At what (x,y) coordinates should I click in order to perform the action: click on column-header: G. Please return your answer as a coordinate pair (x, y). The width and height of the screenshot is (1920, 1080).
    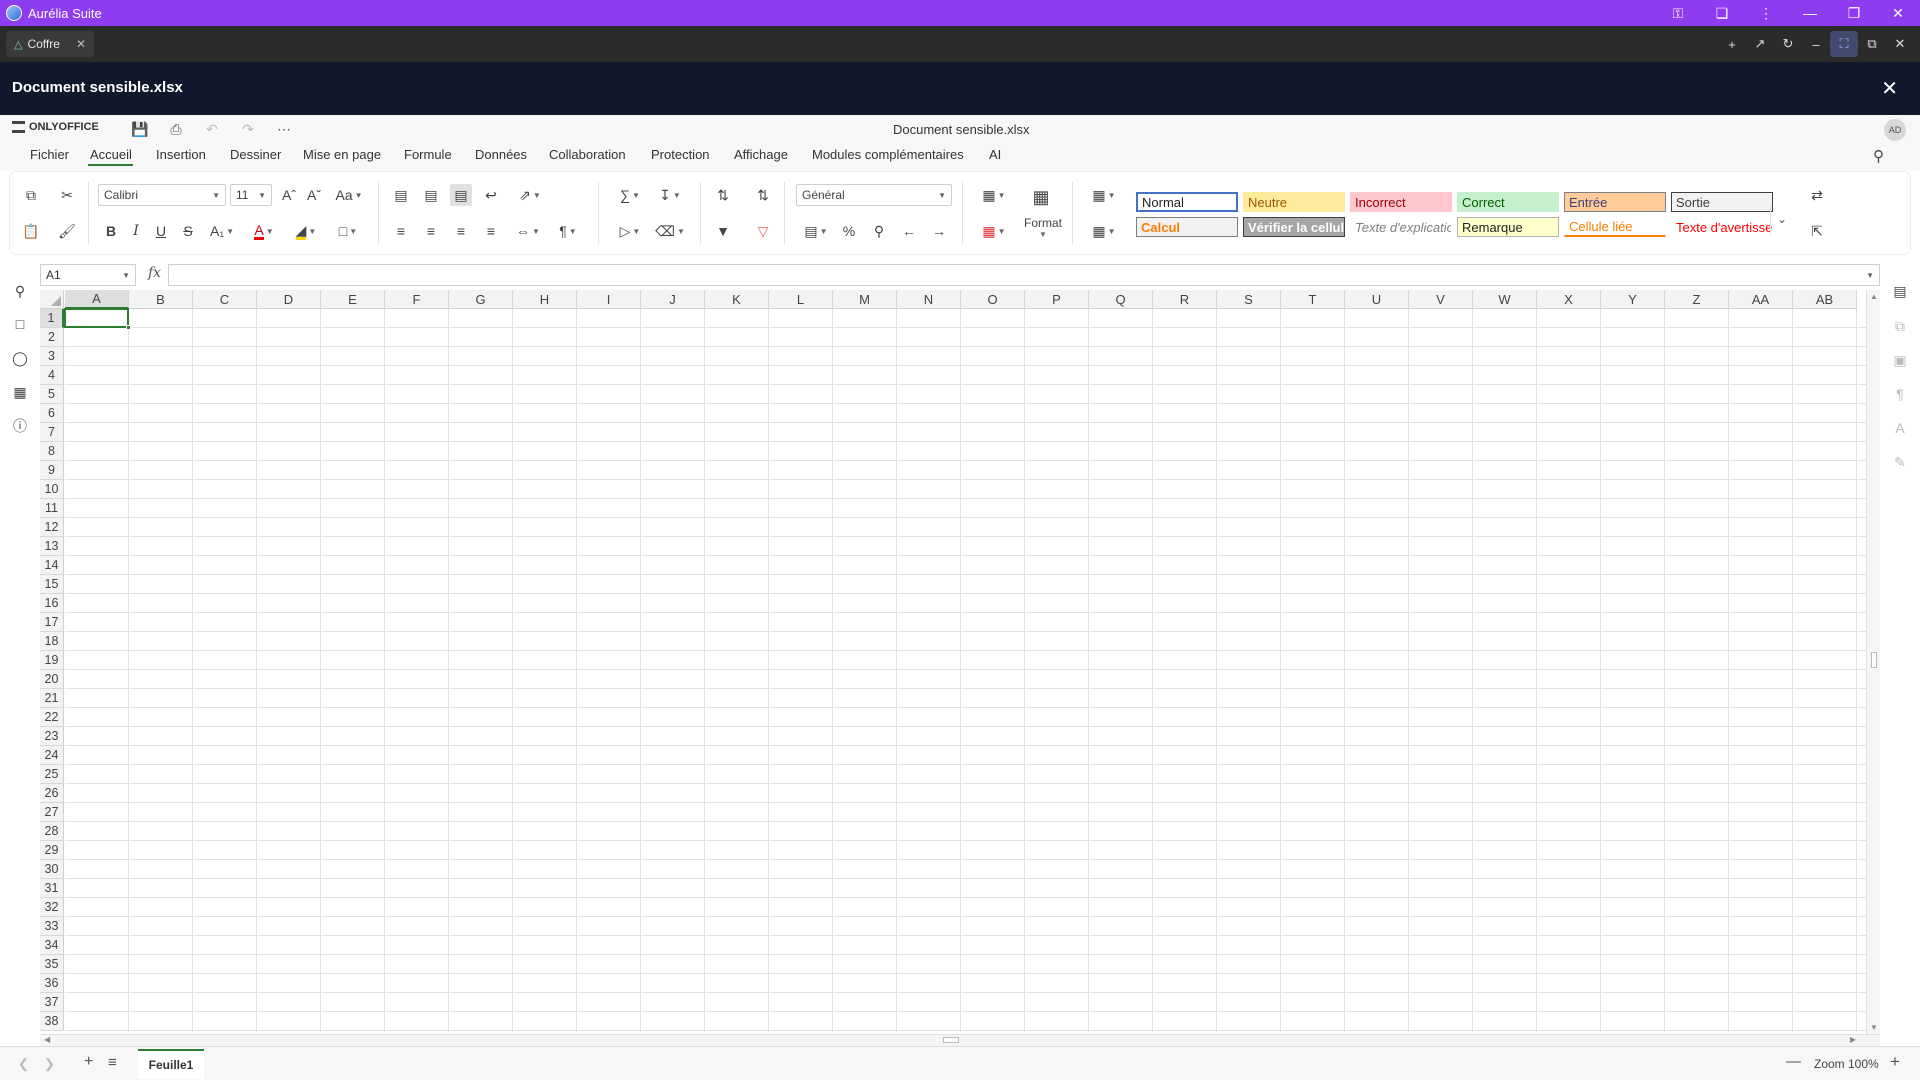
    Looking at the image, I should click on (481, 299).